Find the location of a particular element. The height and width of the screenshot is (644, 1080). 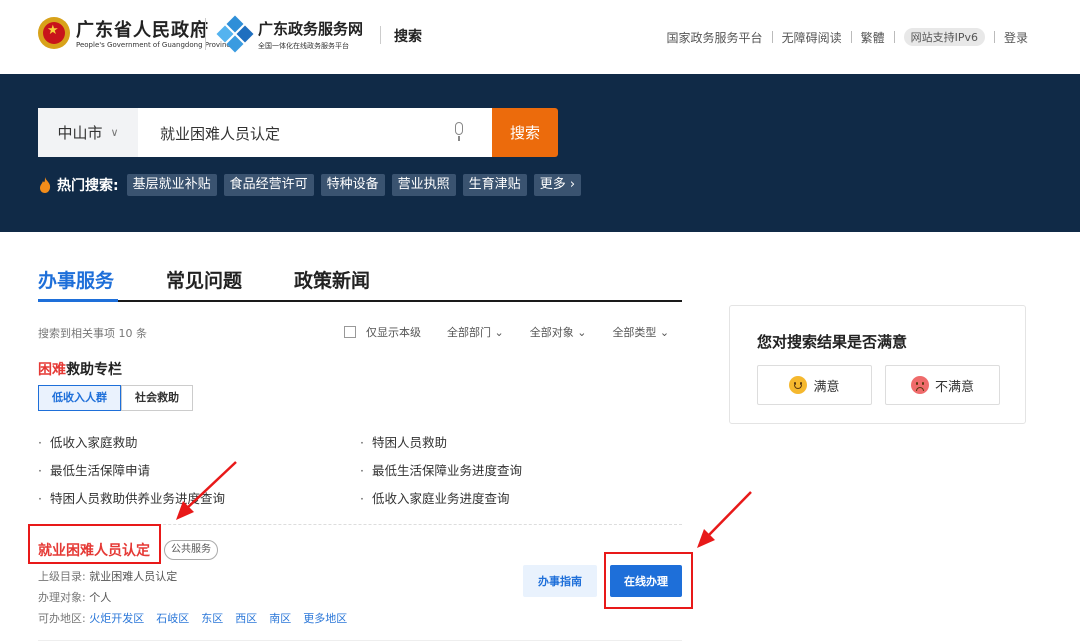

tab-services: 办事服务 is located at coordinates (76, 279).